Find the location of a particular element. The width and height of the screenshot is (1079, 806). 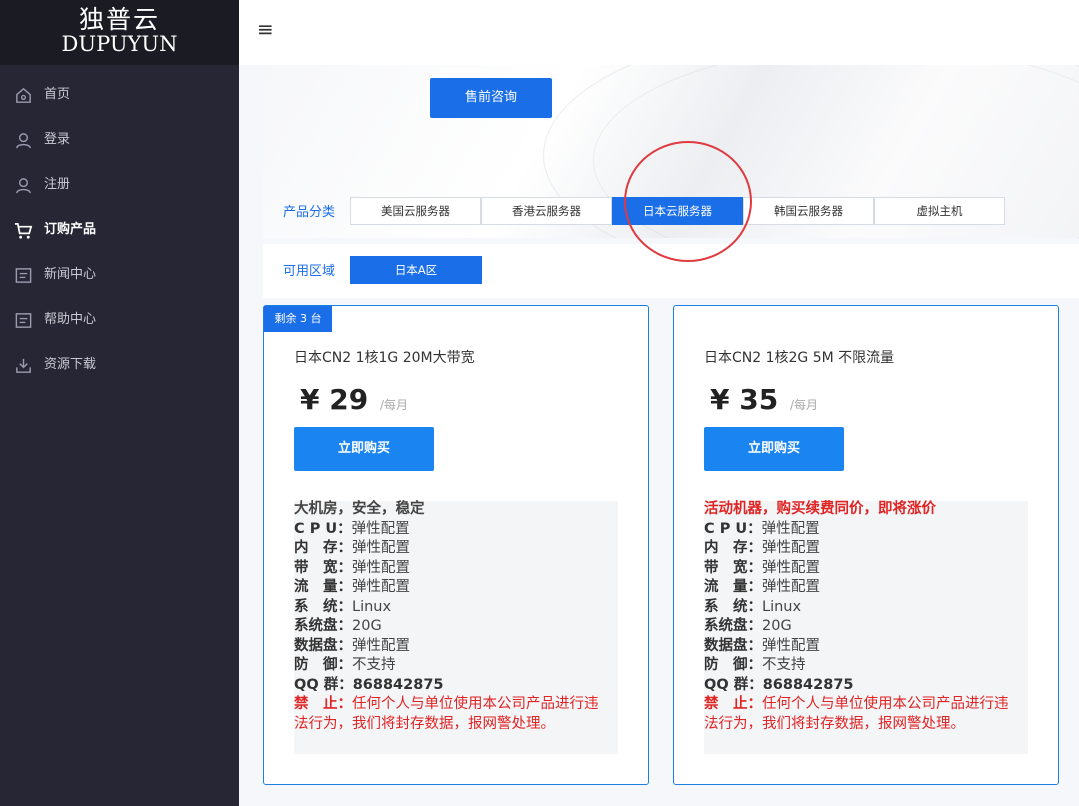

sidebar-item-login: 登录 is located at coordinates (119, 140).